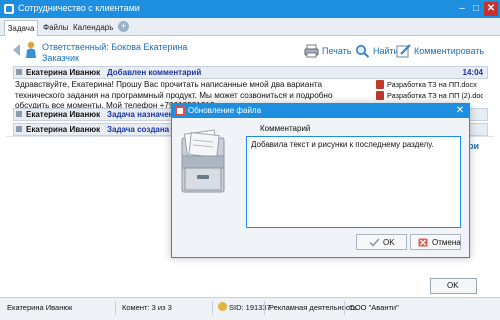  What do you see at coordinates (389, 242) in the screenshot?
I see `dialog-ok-label: OK` at bounding box center [389, 242].